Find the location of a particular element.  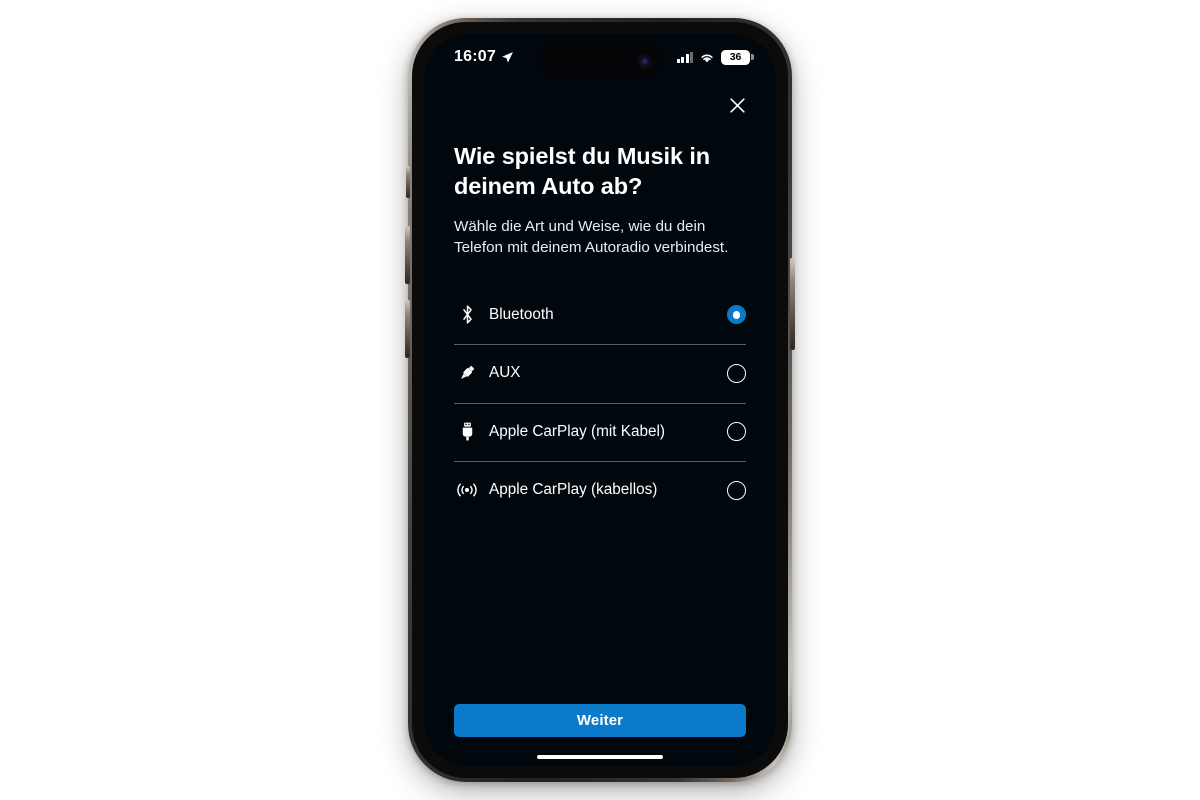

status-bar-time: 16:07 is located at coordinates (475, 56).